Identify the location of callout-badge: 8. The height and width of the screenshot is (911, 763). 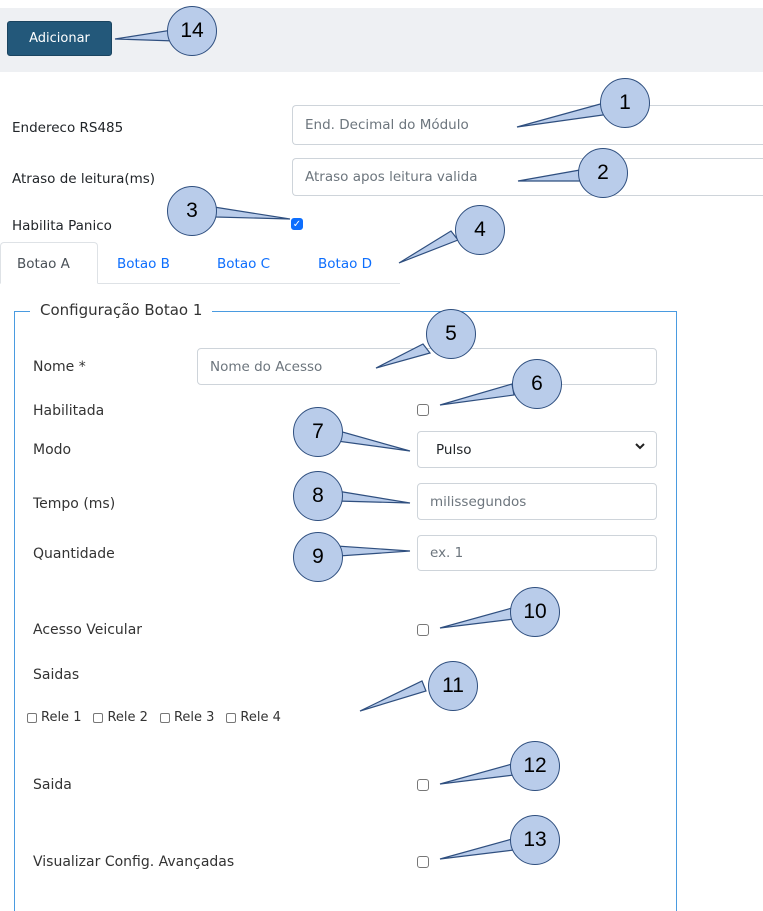
(318, 496).